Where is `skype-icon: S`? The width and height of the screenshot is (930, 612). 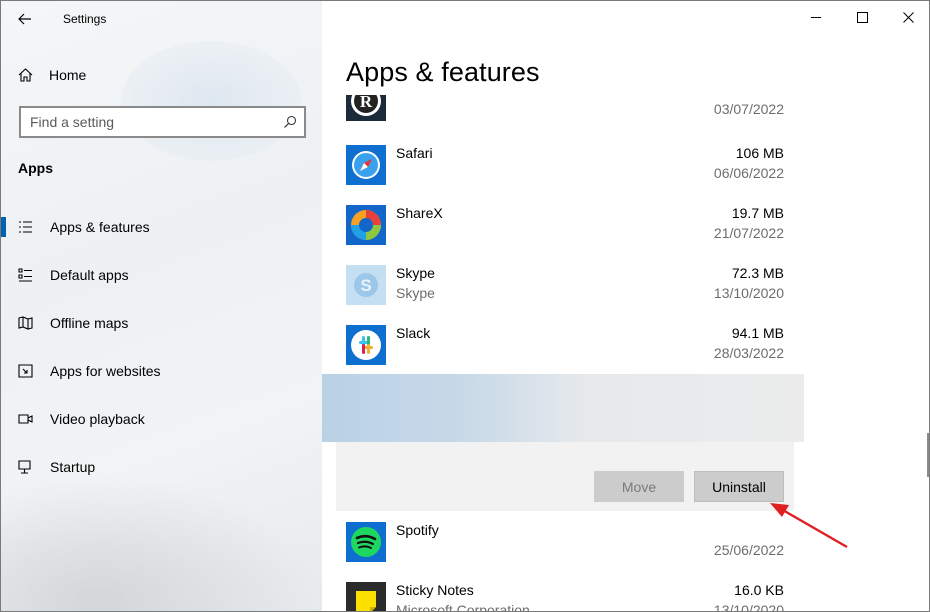
skype-icon: S is located at coordinates (366, 285).